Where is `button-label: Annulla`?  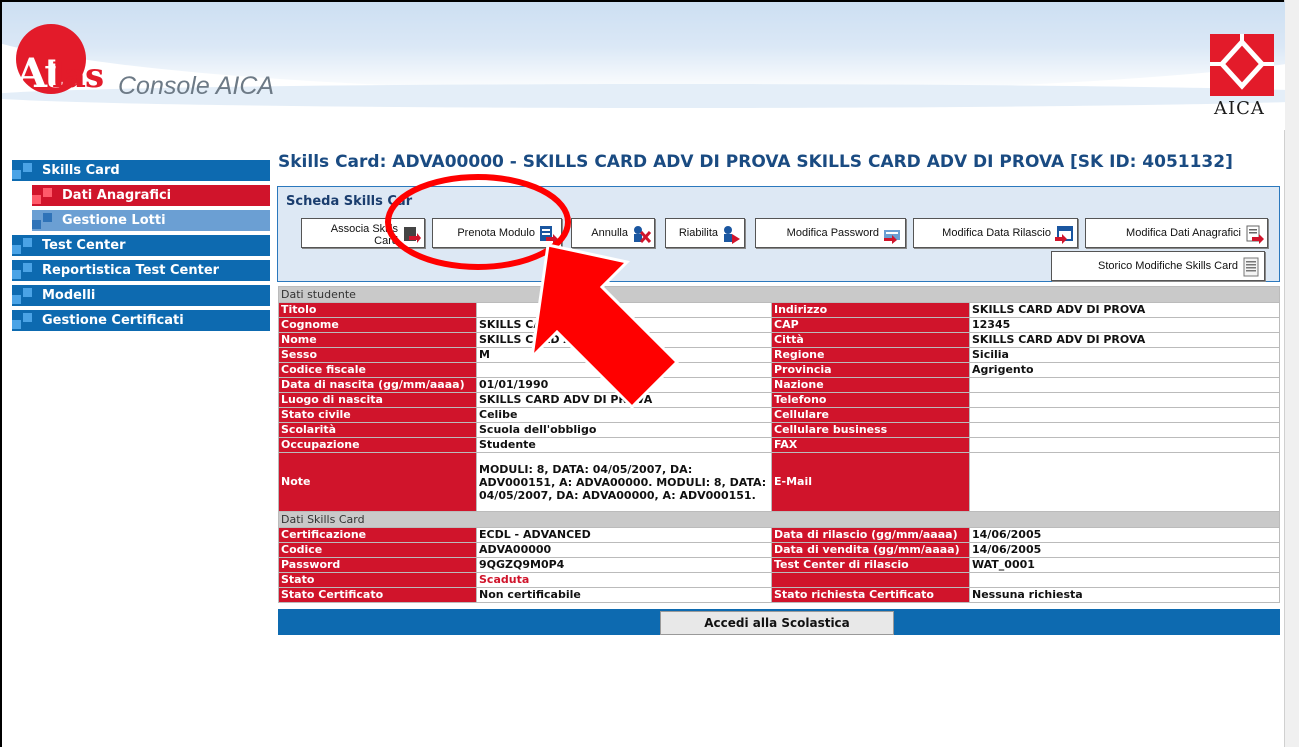
button-label: Annulla is located at coordinates (609, 233).